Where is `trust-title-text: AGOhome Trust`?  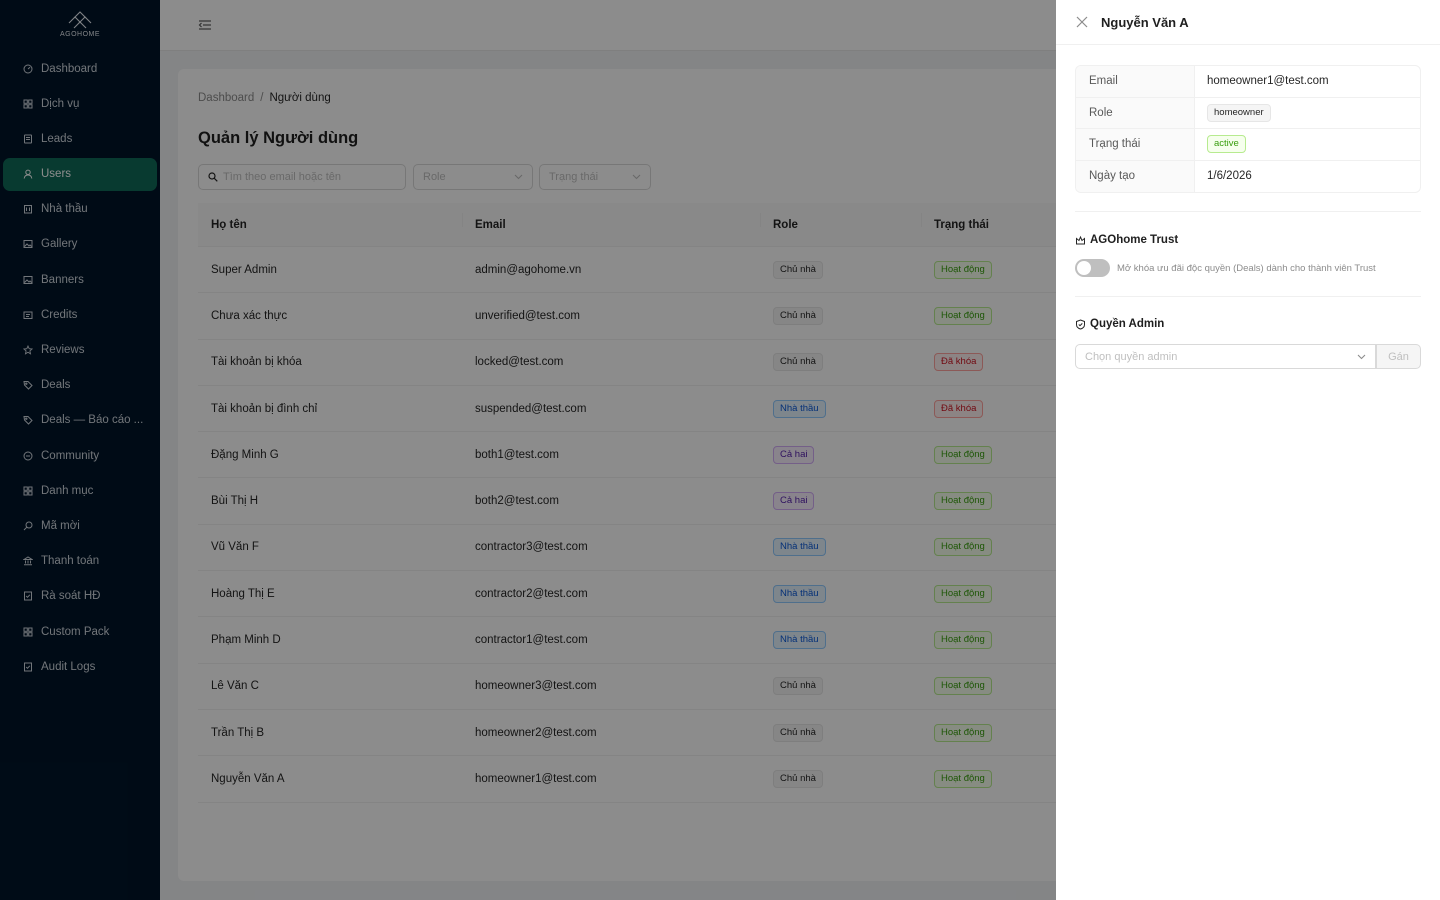
trust-title-text: AGOhome Trust is located at coordinates (1134, 240).